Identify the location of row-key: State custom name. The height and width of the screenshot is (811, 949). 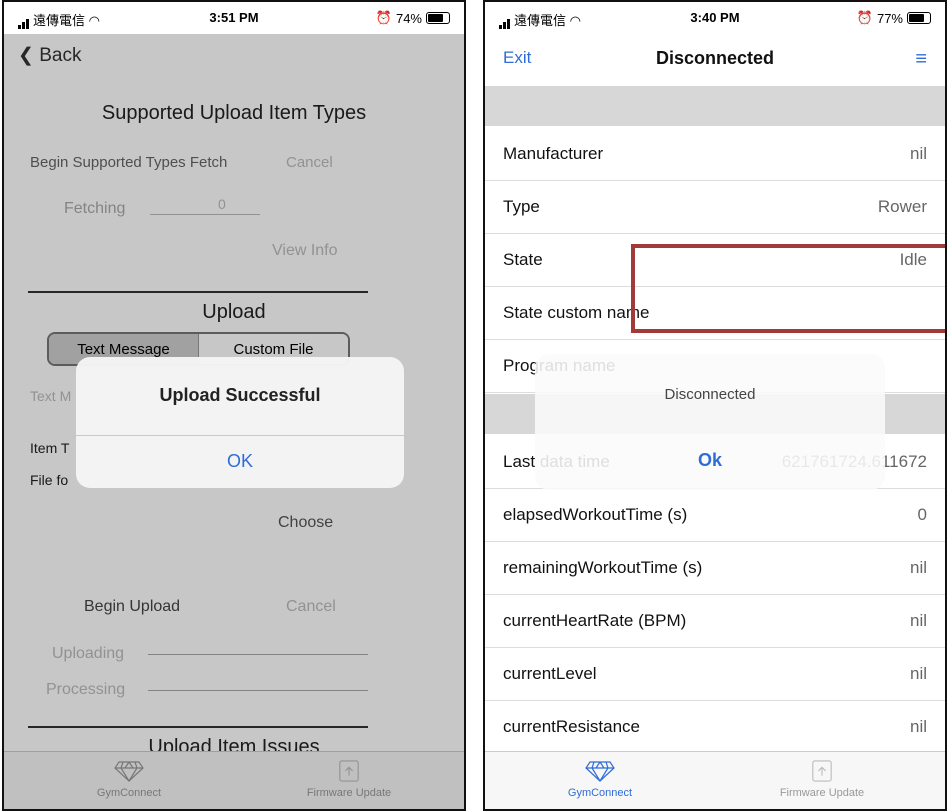
(576, 312).